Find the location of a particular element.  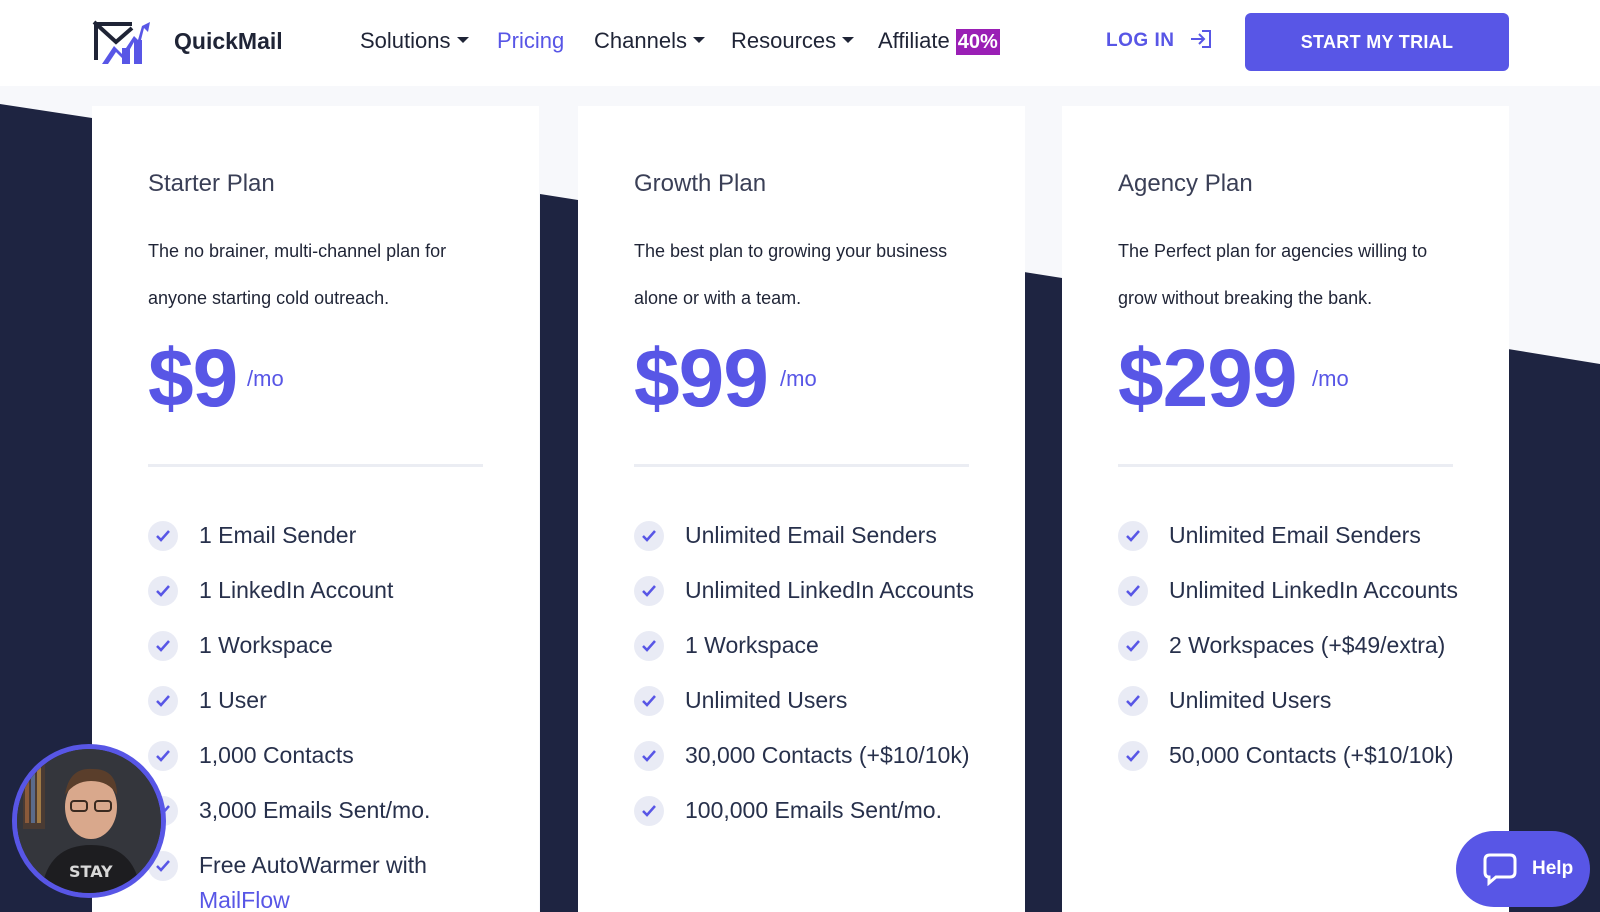

feature-text: 3,000 Emails Sent/mo. is located at coordinates (315, 810).